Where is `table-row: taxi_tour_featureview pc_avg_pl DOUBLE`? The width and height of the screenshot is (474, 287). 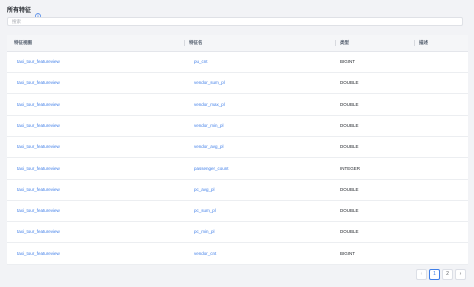
table-row: taxi_tour_featureview pc_avg_pl DOUBLE is located at coordinates (237, 190).